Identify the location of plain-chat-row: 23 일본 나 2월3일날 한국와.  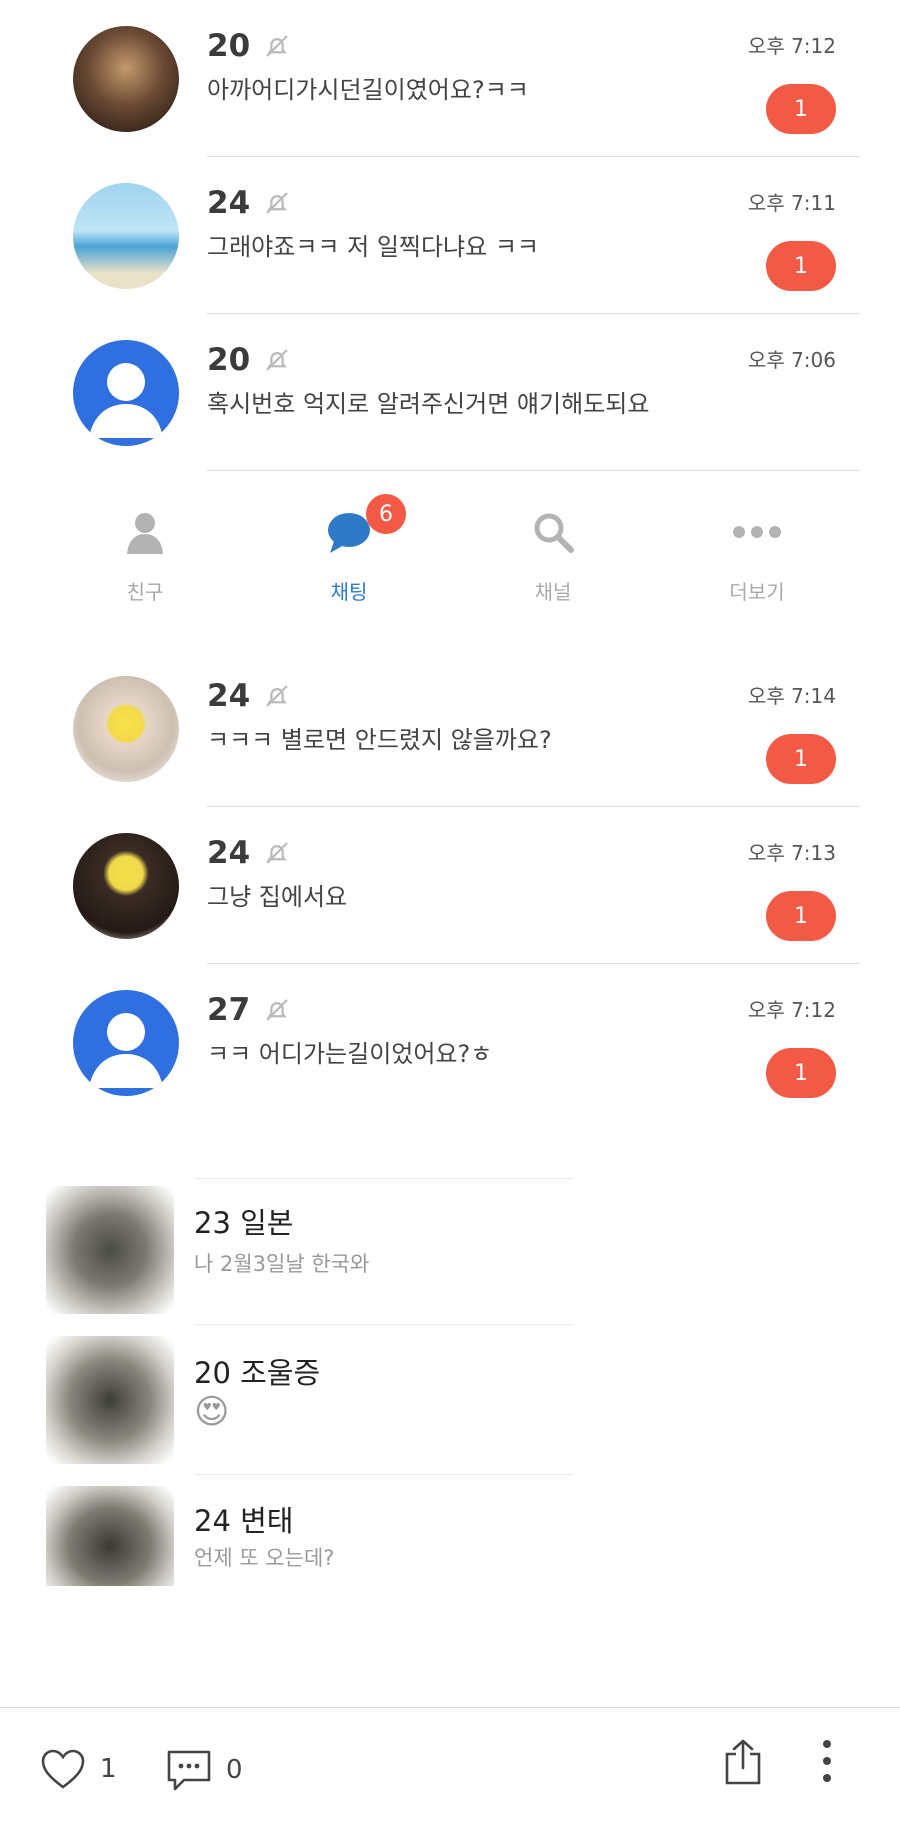
(300, 1250).